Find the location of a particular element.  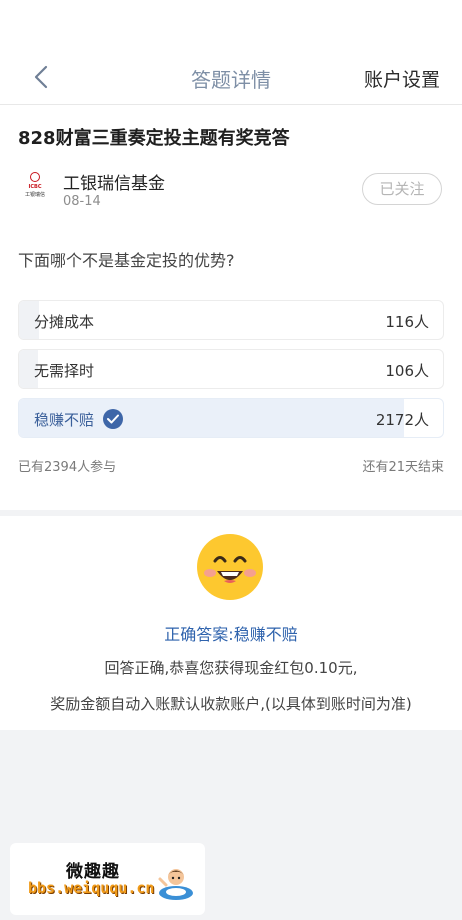

correct-answer: 正确答案:稳赚不赔 is located at coordinates (231, 634).